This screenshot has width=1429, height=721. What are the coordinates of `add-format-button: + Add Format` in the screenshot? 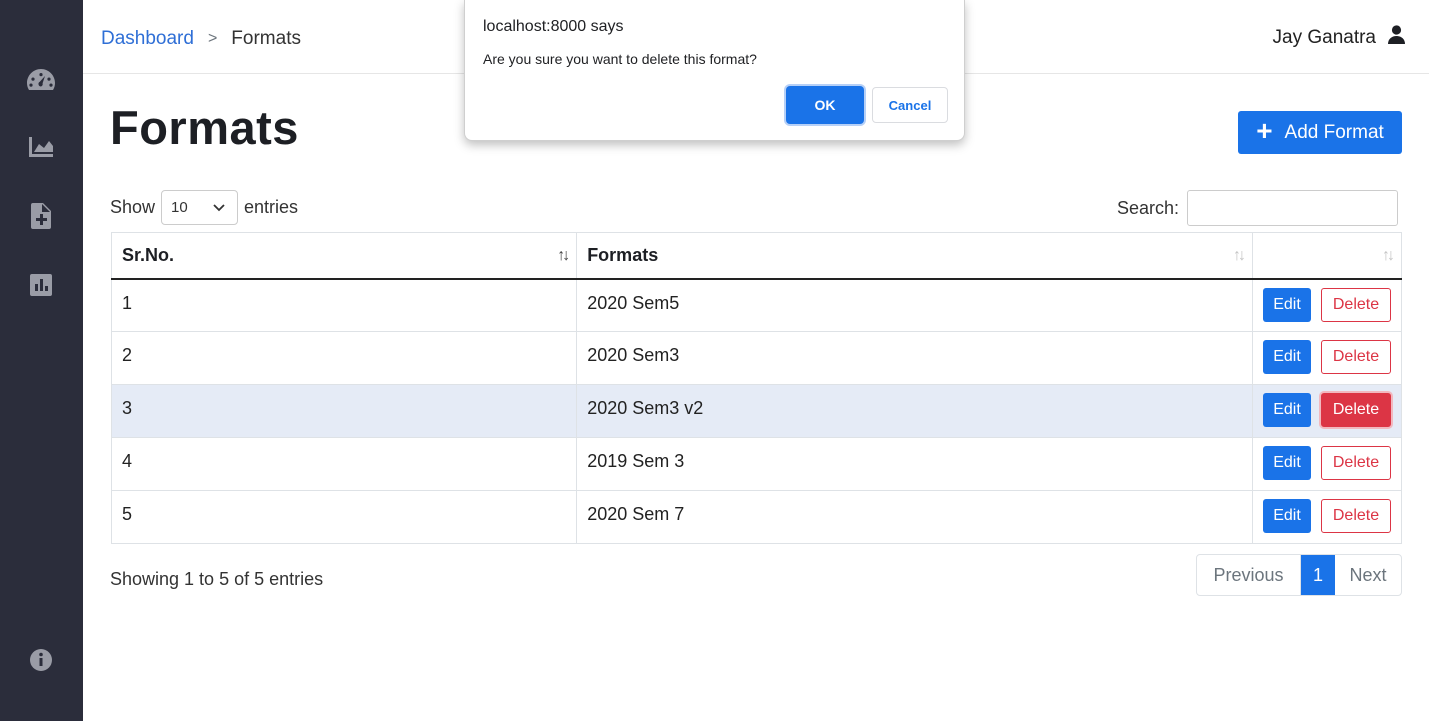 It's located at (1320, 132).